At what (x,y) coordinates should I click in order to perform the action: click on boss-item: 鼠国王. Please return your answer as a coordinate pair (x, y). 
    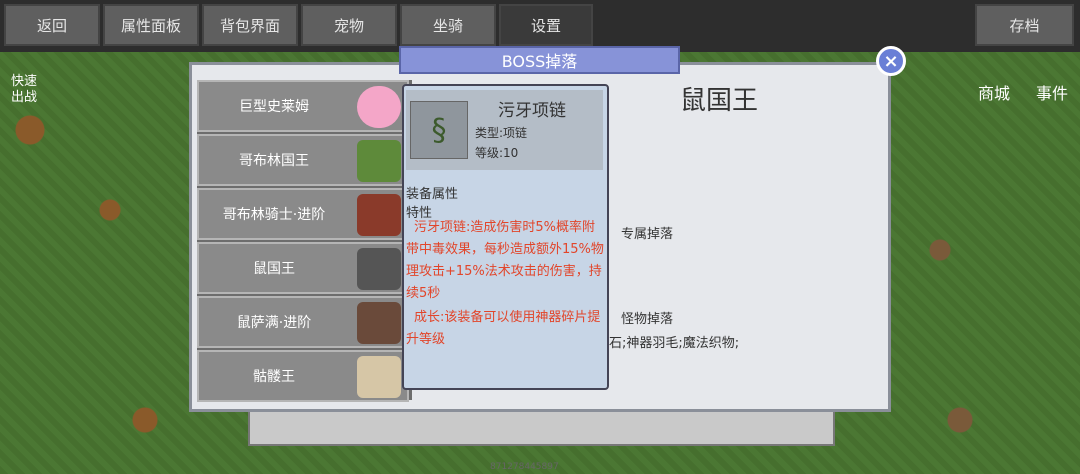
    Looking at the image, I should click on (303, 268).